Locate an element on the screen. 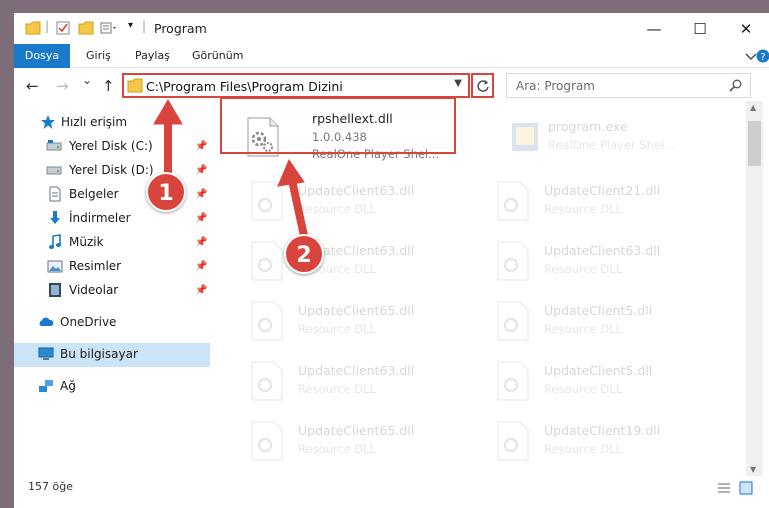  sidebar-item-videos: Videolar 📌 is located at coordinates (112, 291).